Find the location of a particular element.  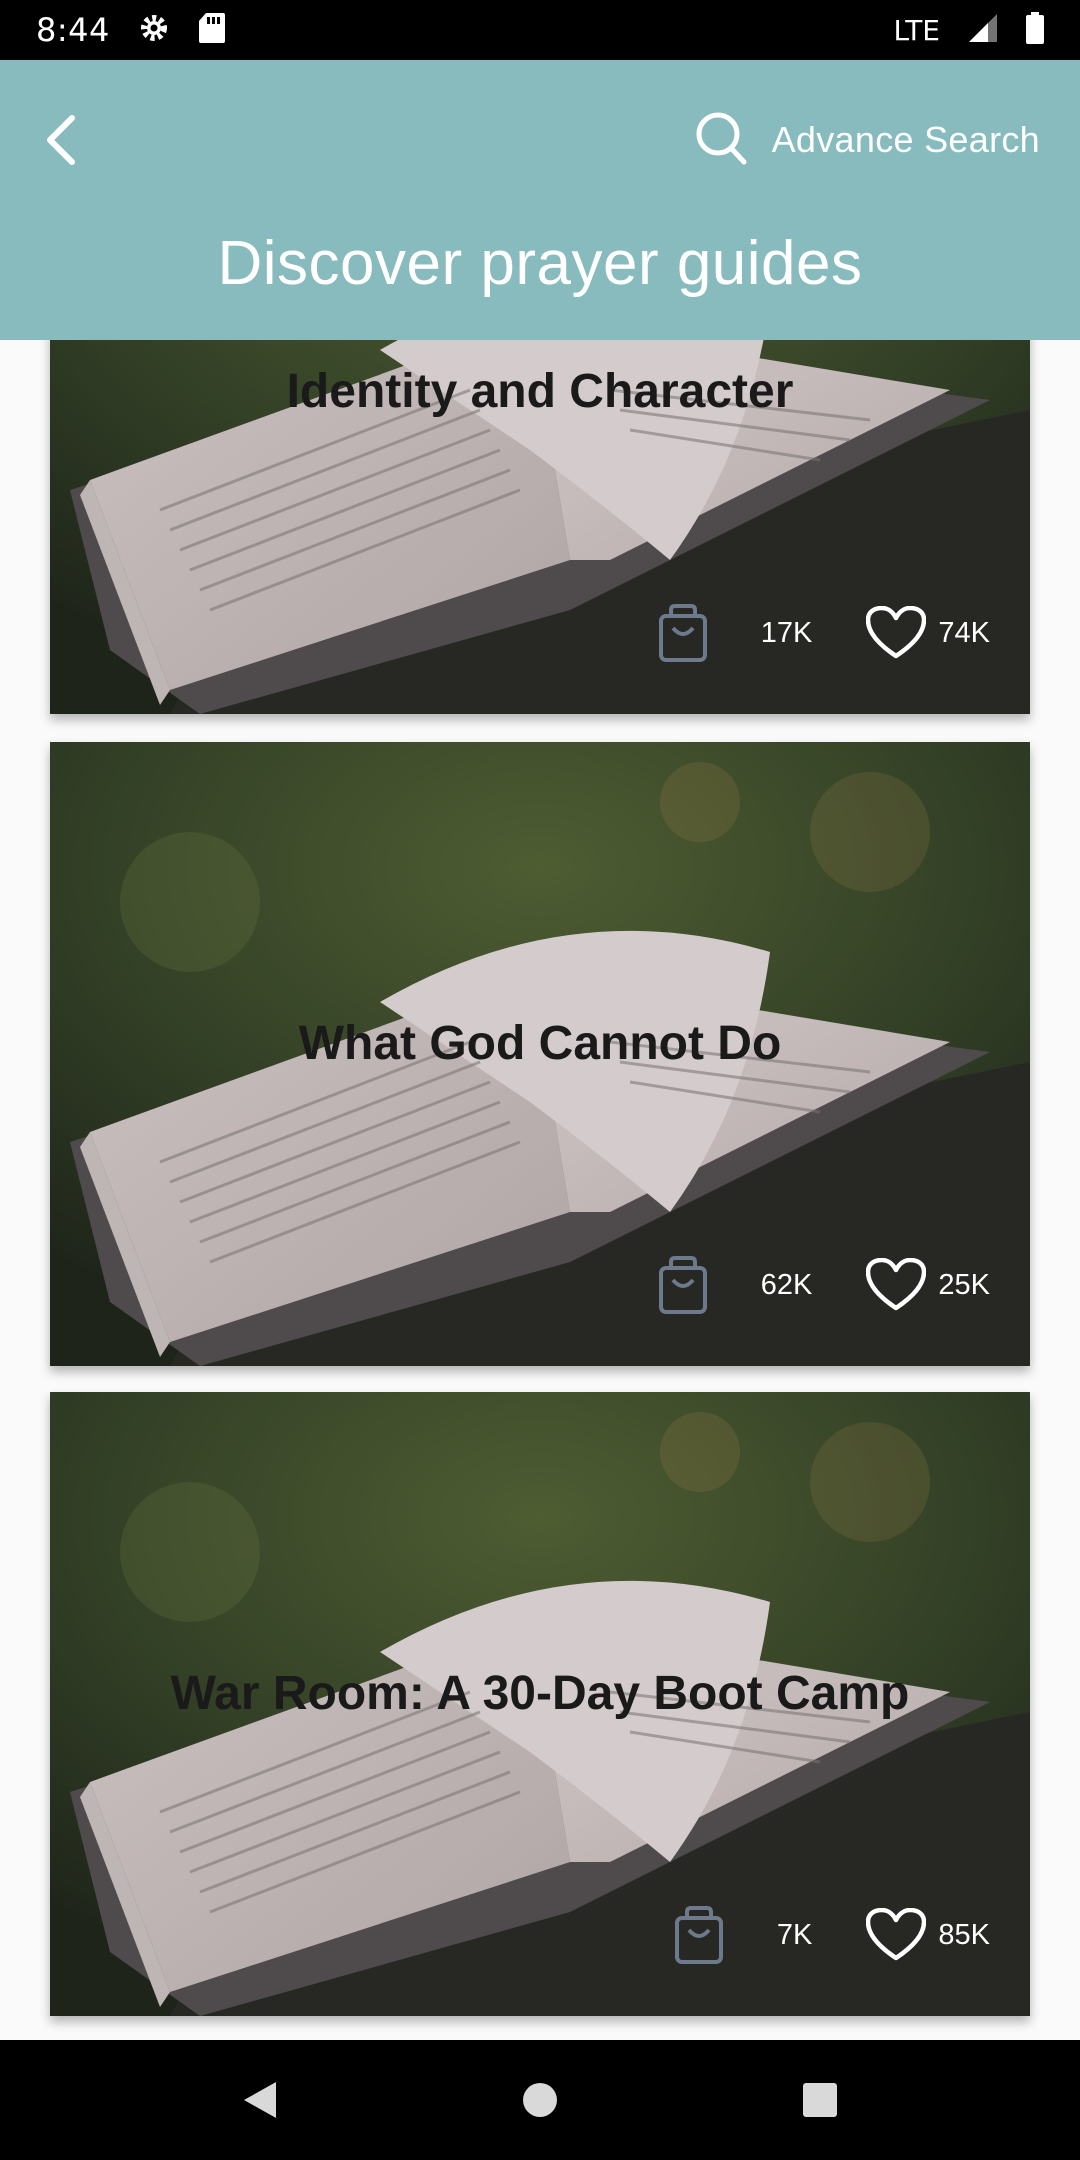

card-stats: 62K 25K is located at coordinates (823, 1285).